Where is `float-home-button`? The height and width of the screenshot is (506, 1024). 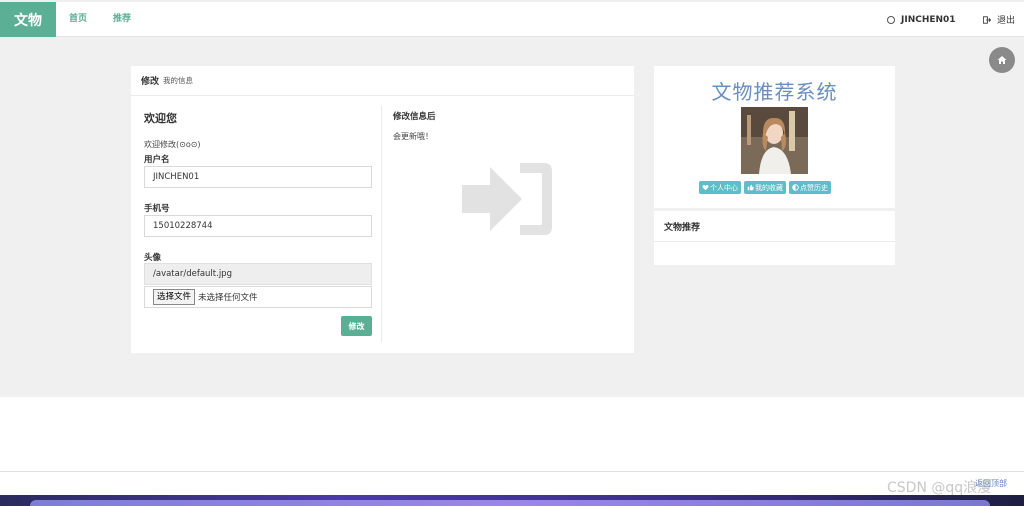
float-home-button is located at coordinates (1002, 60).